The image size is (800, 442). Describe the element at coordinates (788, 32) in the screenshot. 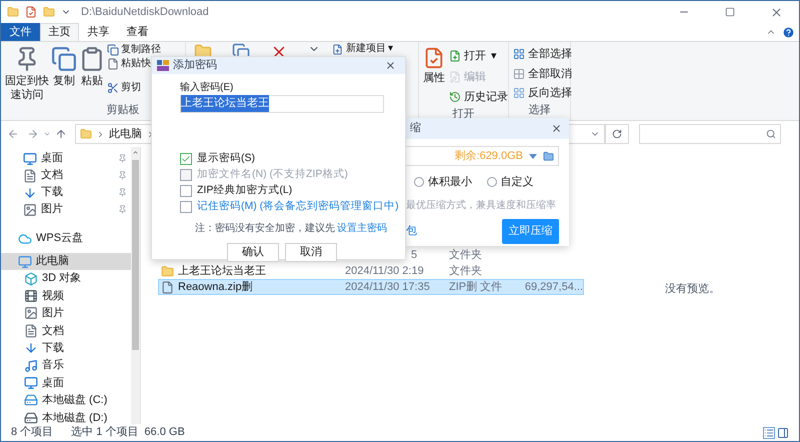

I see `help-icon` at that location.